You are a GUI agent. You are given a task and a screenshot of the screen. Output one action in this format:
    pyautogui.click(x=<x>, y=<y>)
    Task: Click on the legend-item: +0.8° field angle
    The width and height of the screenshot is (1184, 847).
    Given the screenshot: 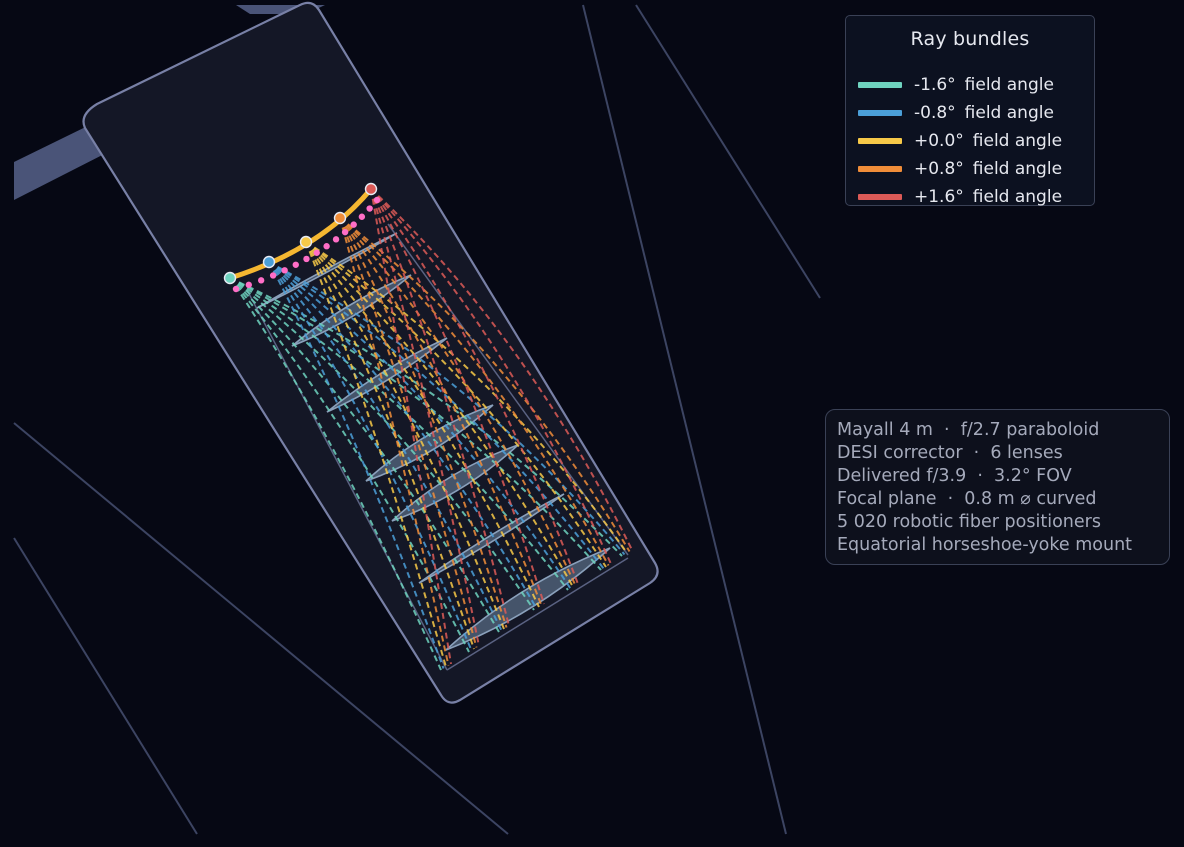 What is the action you would take?
    pyautogui.click(x=960, y=169)
    